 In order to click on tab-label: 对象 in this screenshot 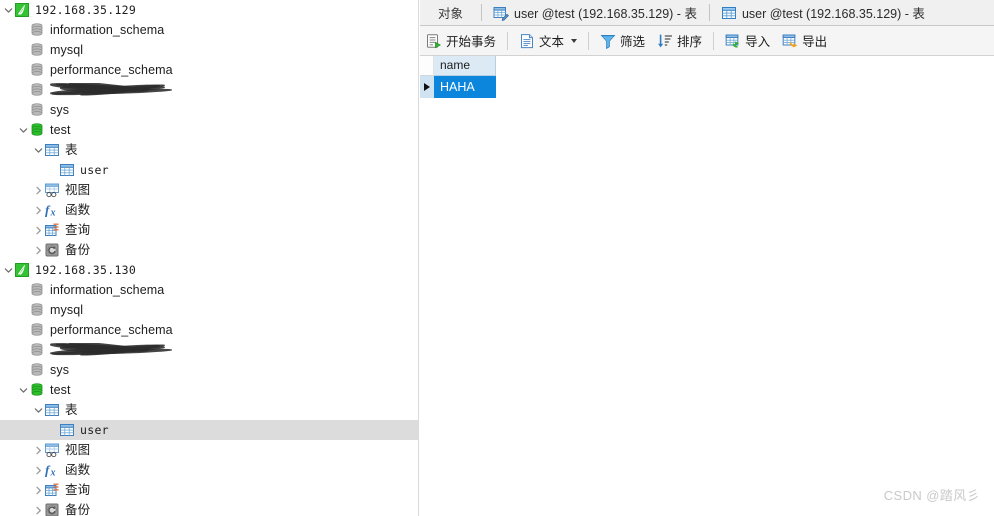, I will do `click(451, 14)`.